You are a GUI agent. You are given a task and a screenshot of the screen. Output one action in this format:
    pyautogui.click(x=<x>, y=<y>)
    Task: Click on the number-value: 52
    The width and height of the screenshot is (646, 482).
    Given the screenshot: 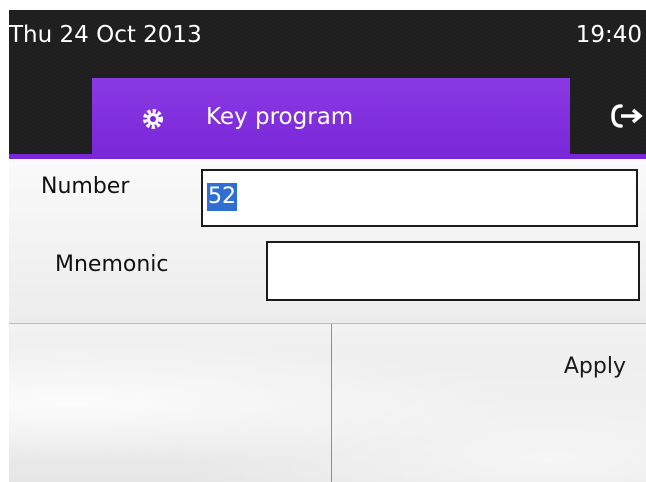 What is the action you would take?
    pyautogui.click(x=222, y=197)
    